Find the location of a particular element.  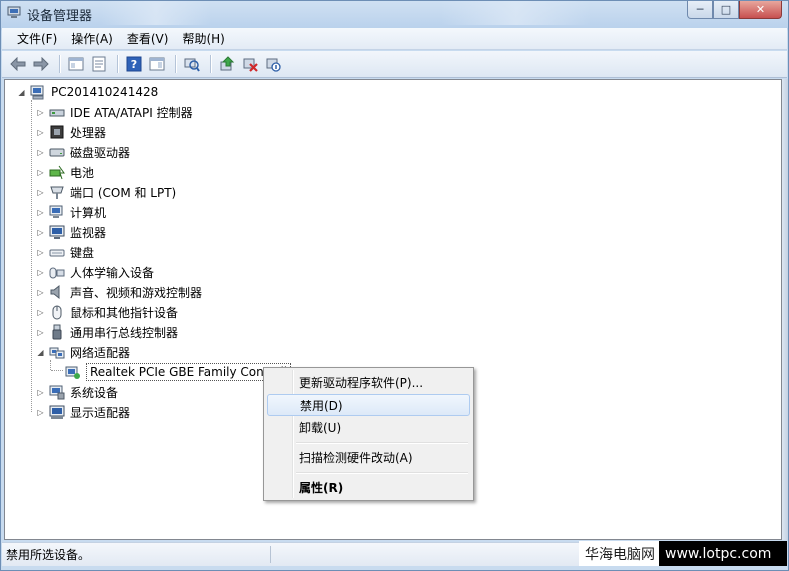

port-icon is located at coordinates (57, 192).